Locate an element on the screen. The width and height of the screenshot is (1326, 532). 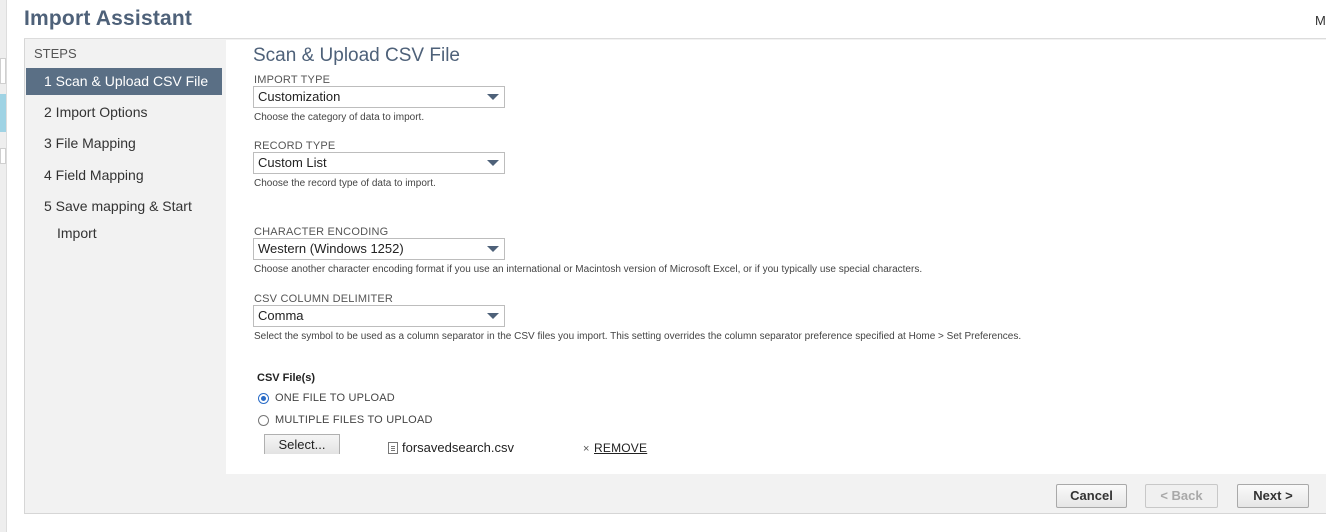
import-type-value: Customization is located at coordinates (299, 96).